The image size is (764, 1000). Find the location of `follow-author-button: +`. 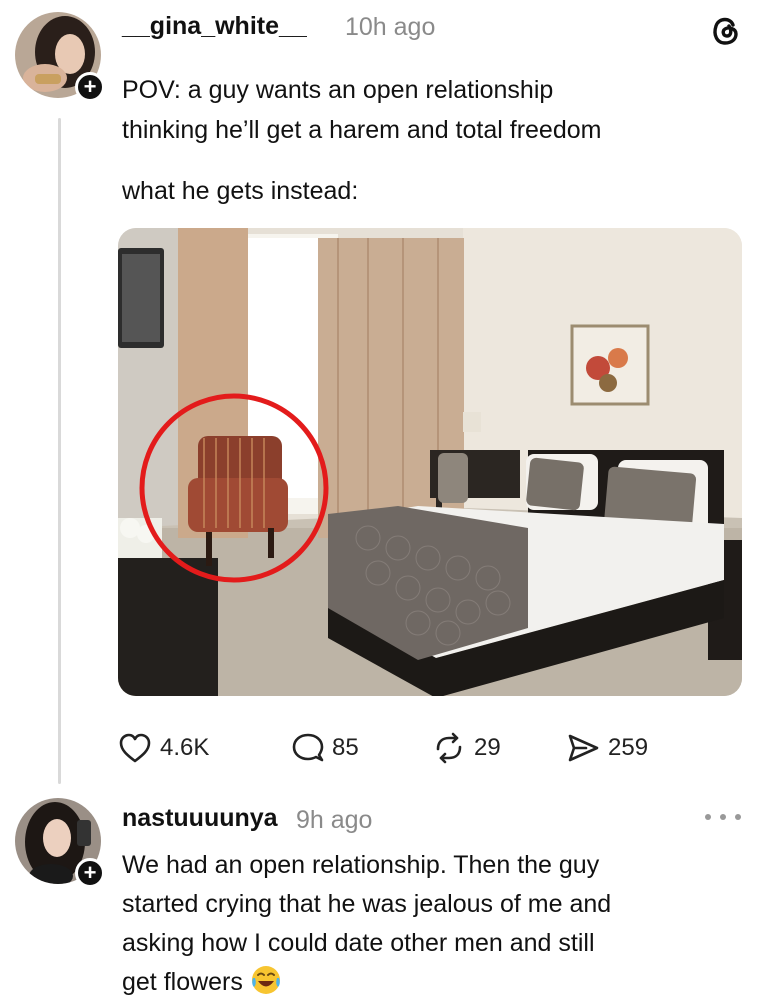

follow-author-button: + is located at coordinates (90, 87).